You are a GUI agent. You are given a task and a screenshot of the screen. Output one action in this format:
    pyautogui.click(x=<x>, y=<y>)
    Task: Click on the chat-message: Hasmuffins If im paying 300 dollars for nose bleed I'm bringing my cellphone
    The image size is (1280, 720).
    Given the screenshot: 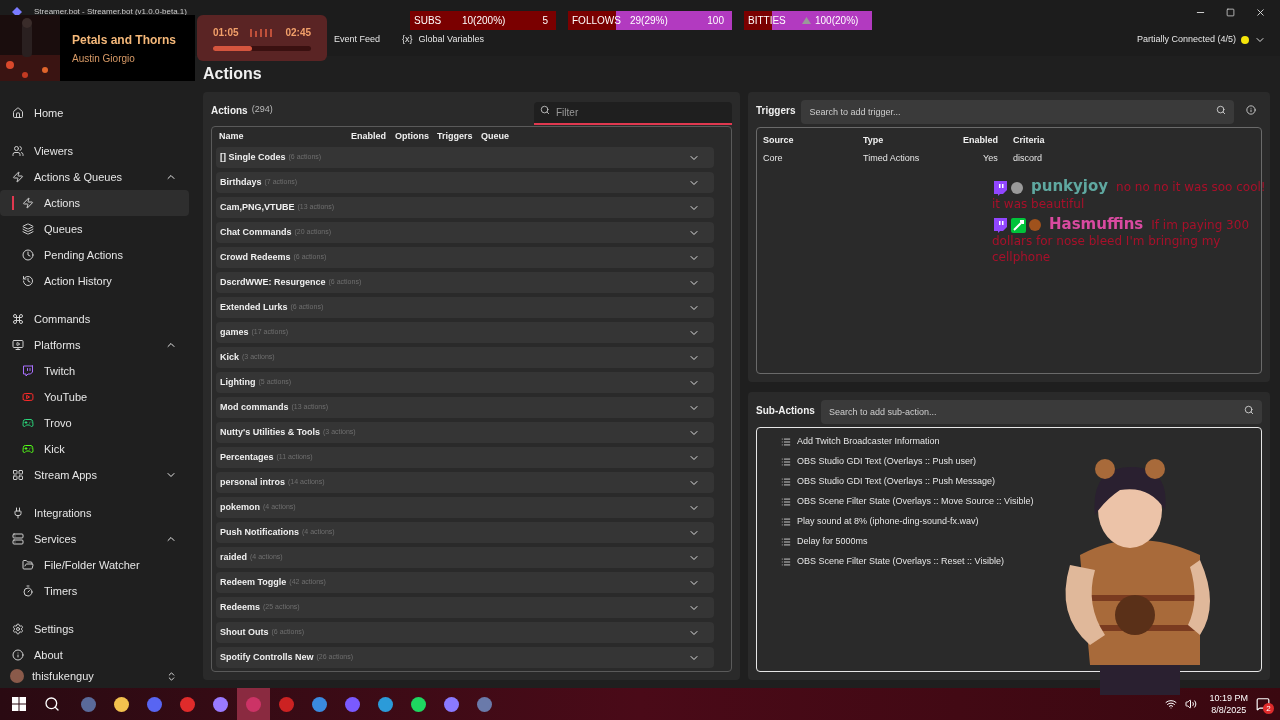 What is the action you would take?
    pyautogui.click(x=1121, y=240)
    